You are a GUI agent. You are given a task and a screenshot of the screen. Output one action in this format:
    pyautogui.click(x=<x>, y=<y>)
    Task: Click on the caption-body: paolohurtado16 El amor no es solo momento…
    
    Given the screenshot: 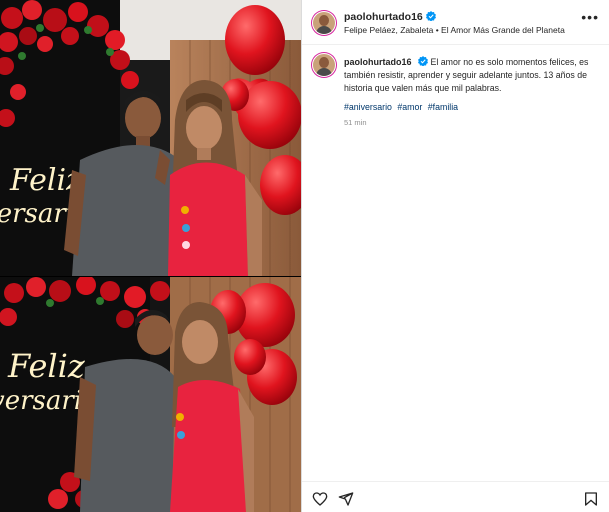 What is the action you would take?
    pyautogui.click(x=471, y=75)
    